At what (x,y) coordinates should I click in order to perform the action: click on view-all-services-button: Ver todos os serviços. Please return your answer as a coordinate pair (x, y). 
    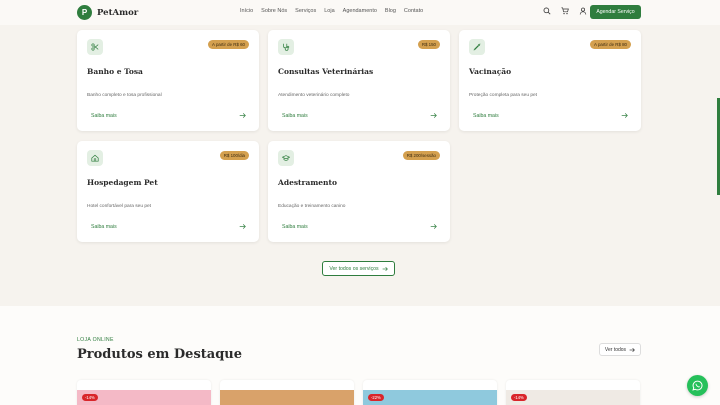
    Looking at the image, I should click on (358, 268).